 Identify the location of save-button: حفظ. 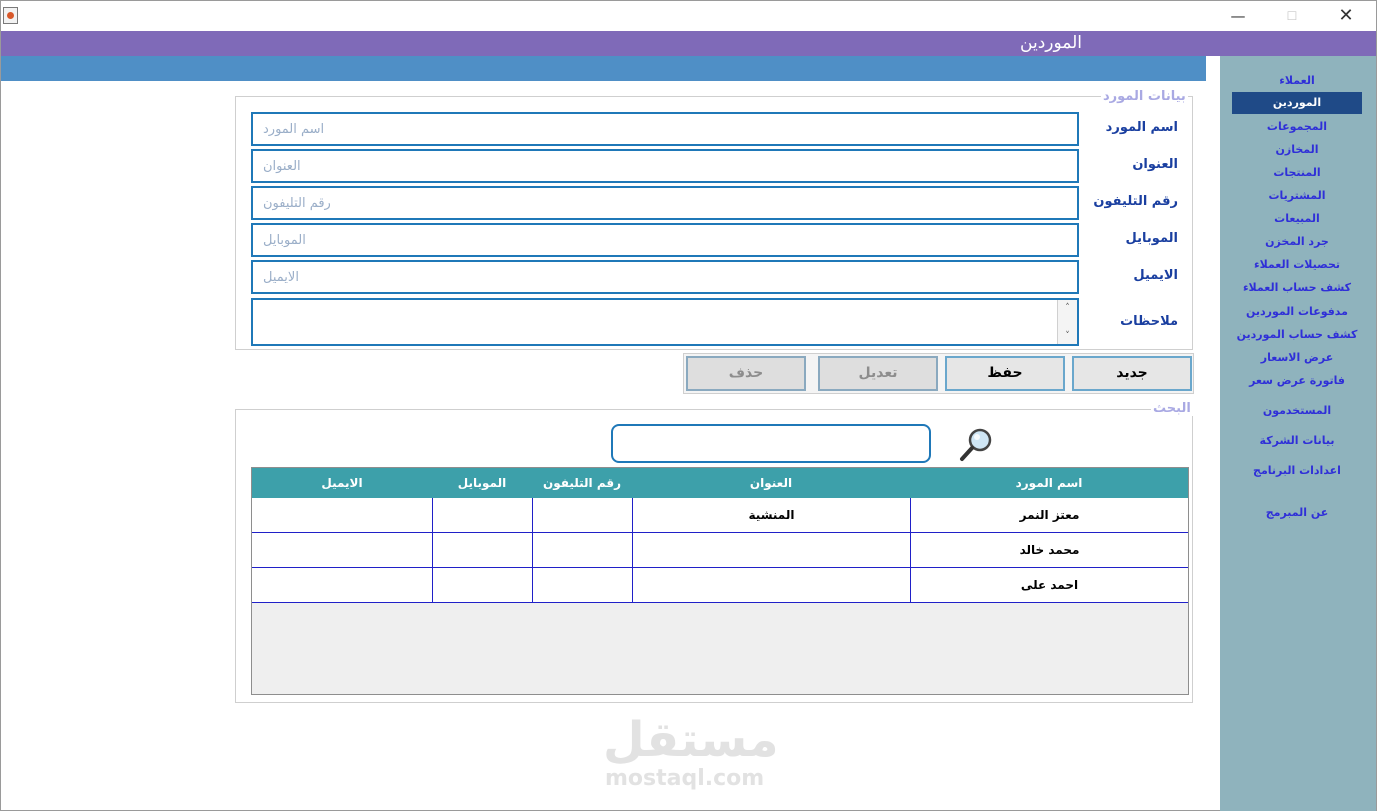
(1005, 373).